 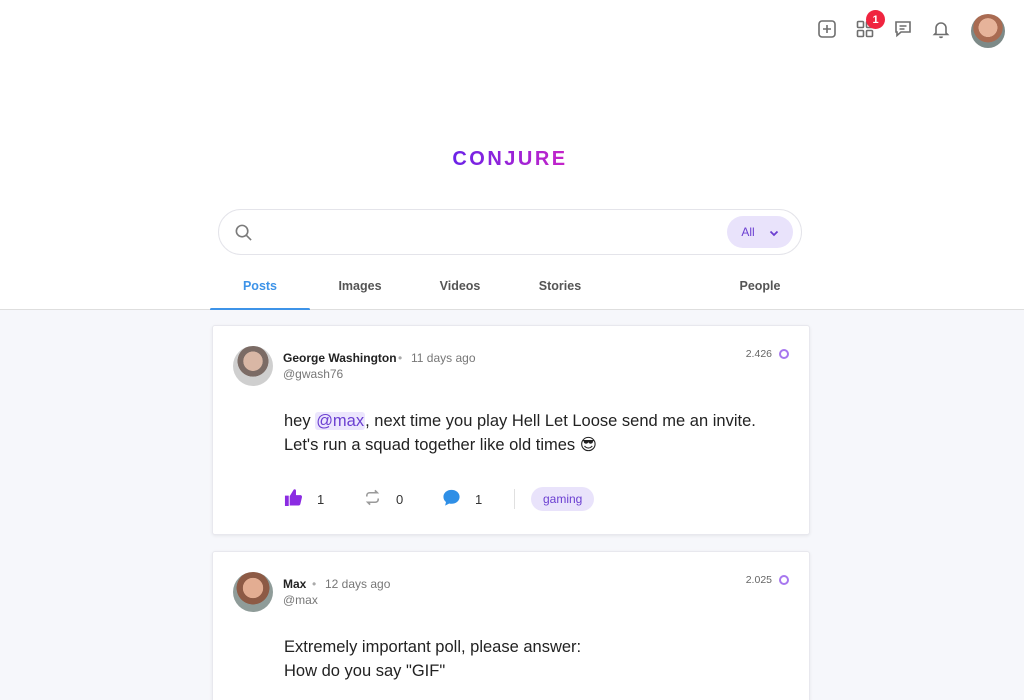 What do you see at coordinates (358, 584) in the screenshot?
I see `post-time: 12 days ago` at bounding box center [358, 584].